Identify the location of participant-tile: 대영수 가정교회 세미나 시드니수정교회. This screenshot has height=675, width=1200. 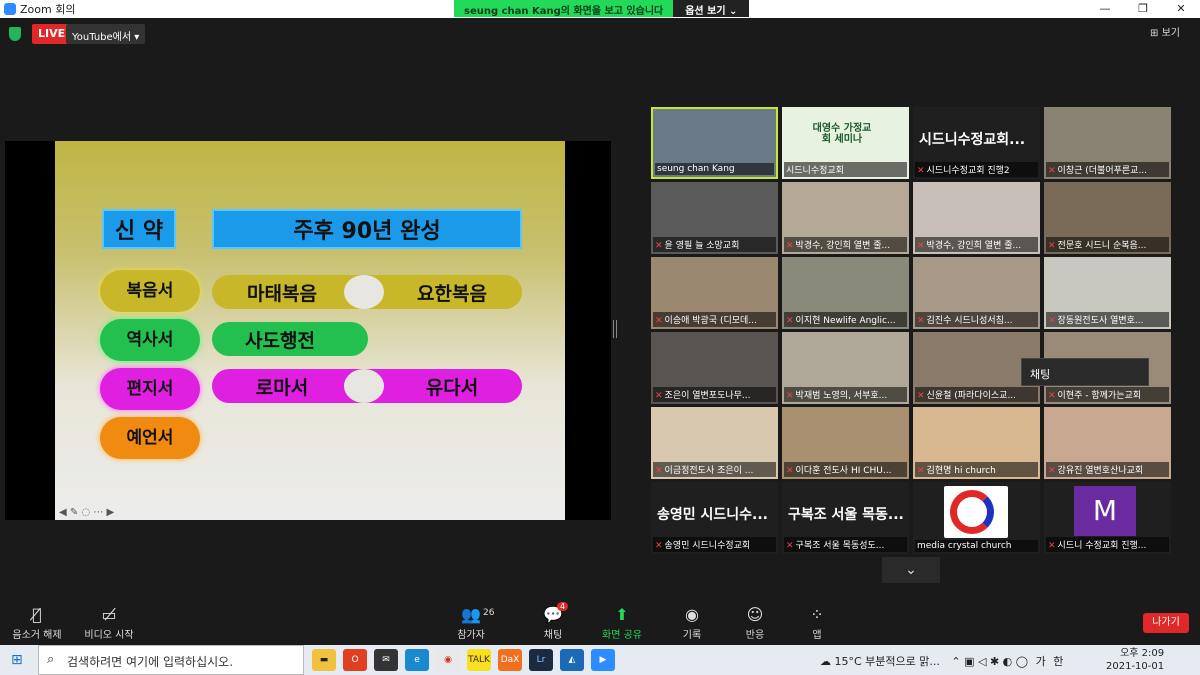
(845, 143).